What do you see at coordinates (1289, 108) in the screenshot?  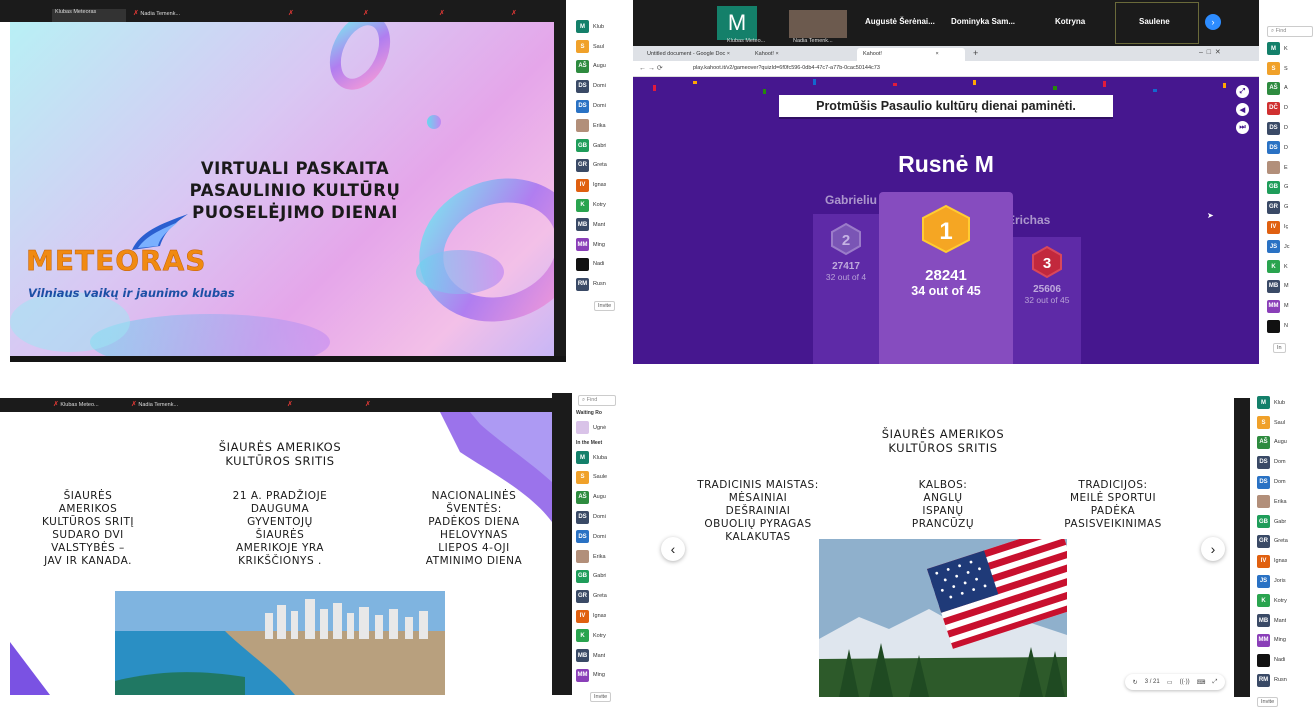 I see `participant-row: DČ D` at bounding box center [1289, 108].